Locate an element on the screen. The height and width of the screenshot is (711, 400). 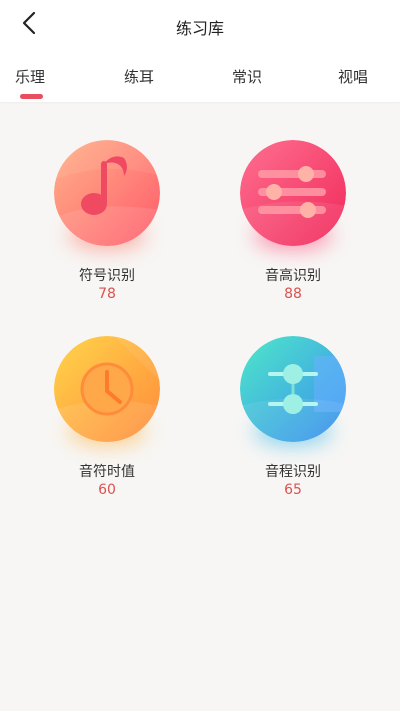
sliders-icon is located at coordinates (293, 193).